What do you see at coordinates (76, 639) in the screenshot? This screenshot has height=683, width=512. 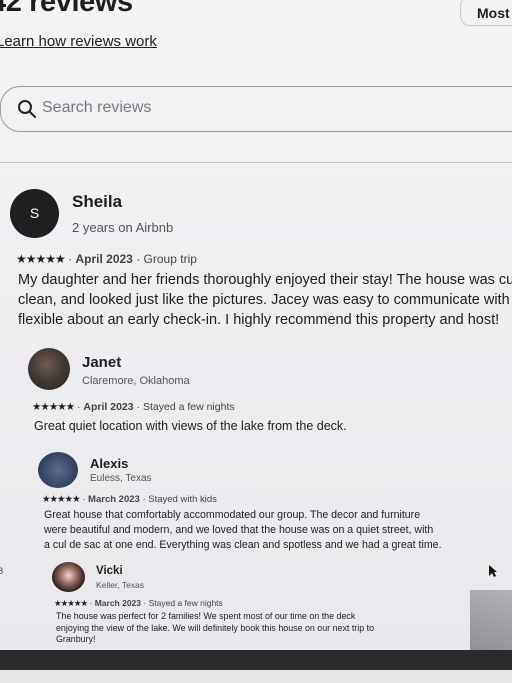 I see `review-text-line: Granbury!` at bounding box center [76, 639].